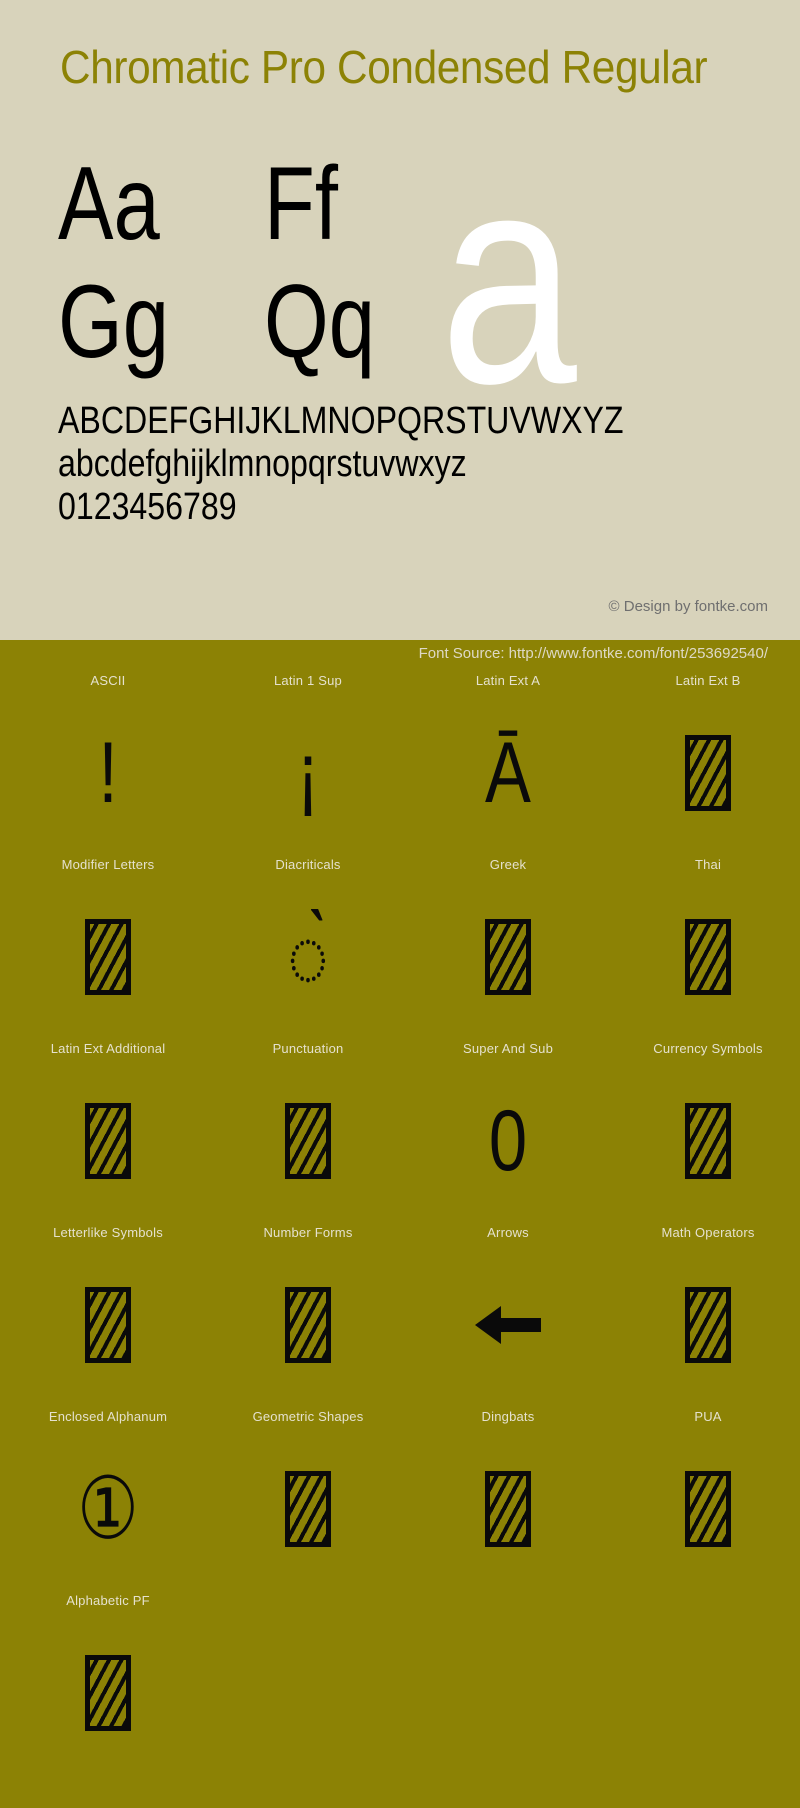  I want to click on waterfall-sample-gg: Gg, so click(113, 322).